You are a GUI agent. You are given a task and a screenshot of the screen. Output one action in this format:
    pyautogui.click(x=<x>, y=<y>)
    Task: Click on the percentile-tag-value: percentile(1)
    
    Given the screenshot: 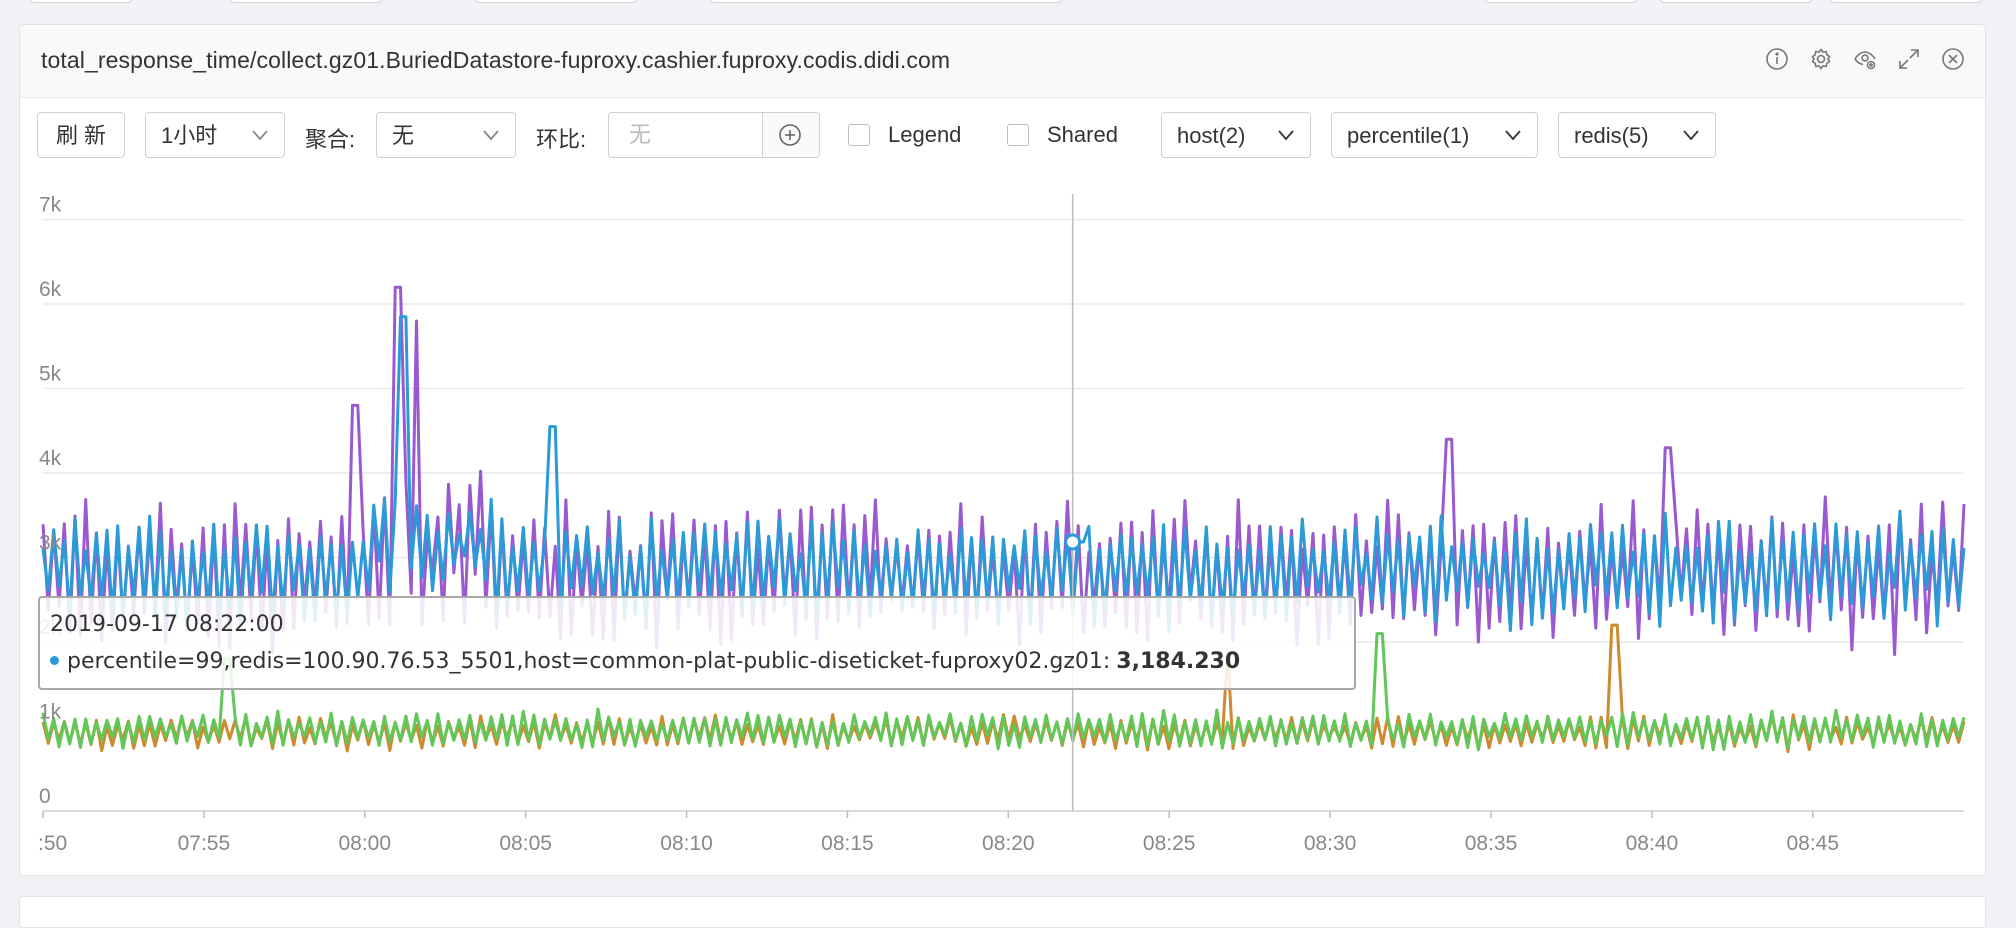 What is the action you would take?
    pyautogui.click(x=1408, y=135)
    